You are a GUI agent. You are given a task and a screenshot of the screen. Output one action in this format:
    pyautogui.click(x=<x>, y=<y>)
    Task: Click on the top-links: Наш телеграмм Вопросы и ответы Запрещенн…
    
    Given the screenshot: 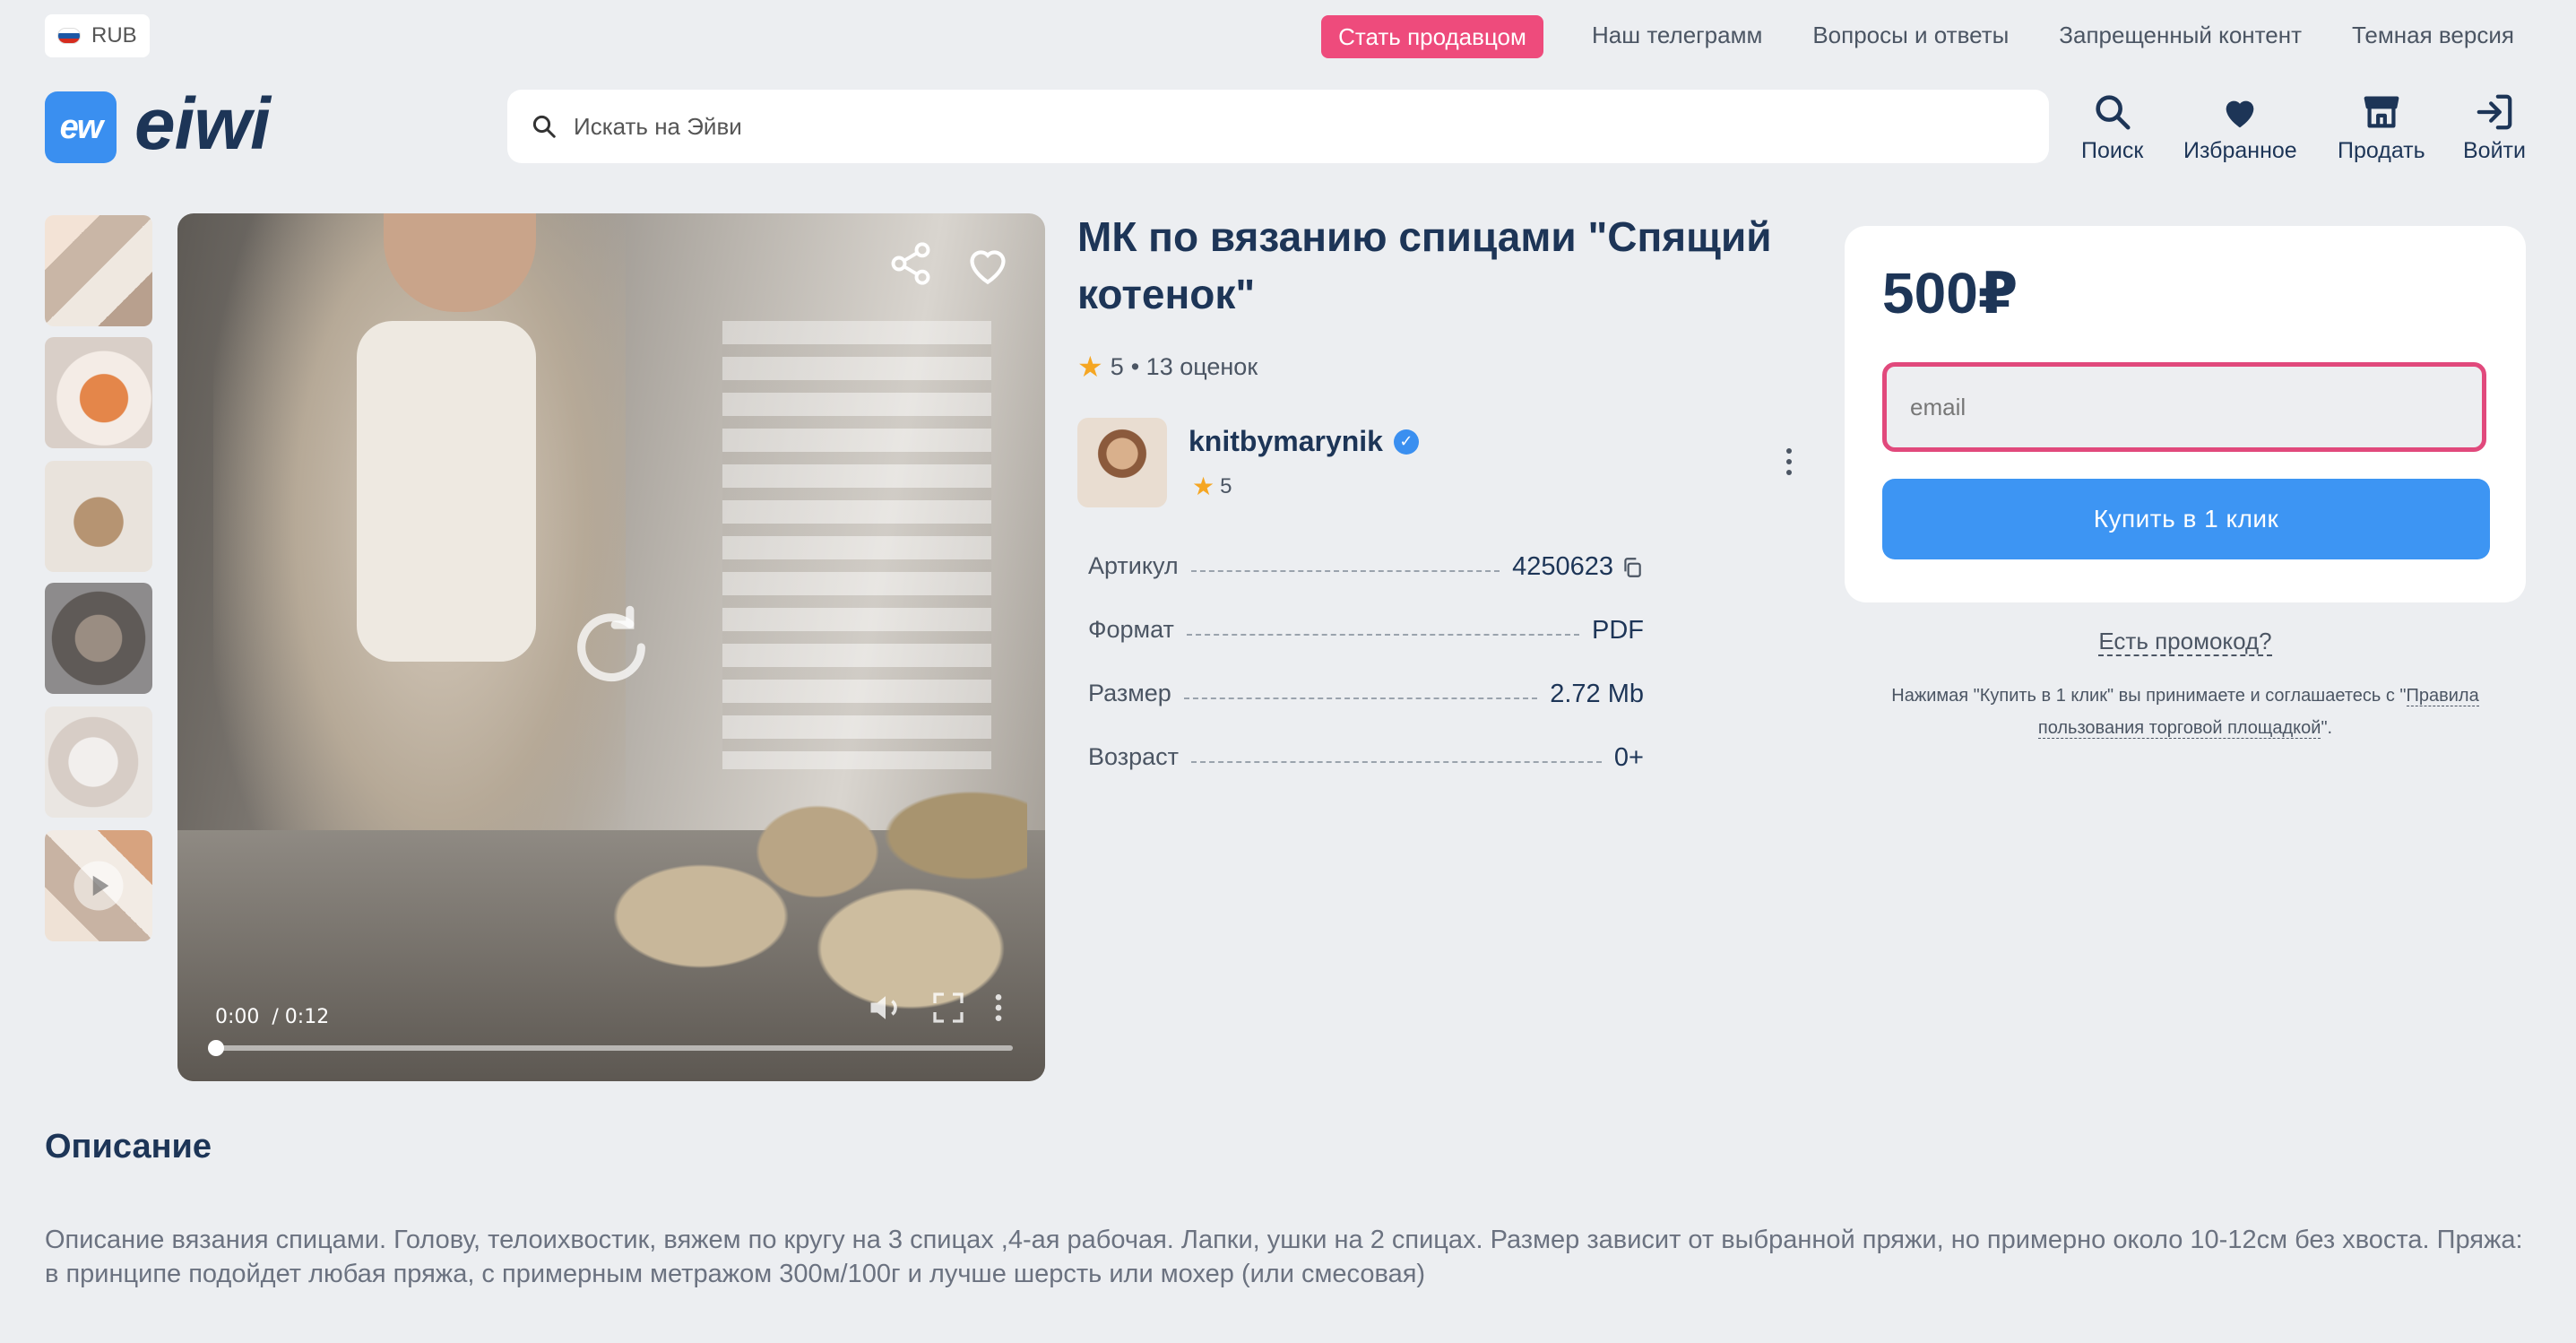 What is the action you would take?
    pyautogui.click(x=2053, y=35)
    